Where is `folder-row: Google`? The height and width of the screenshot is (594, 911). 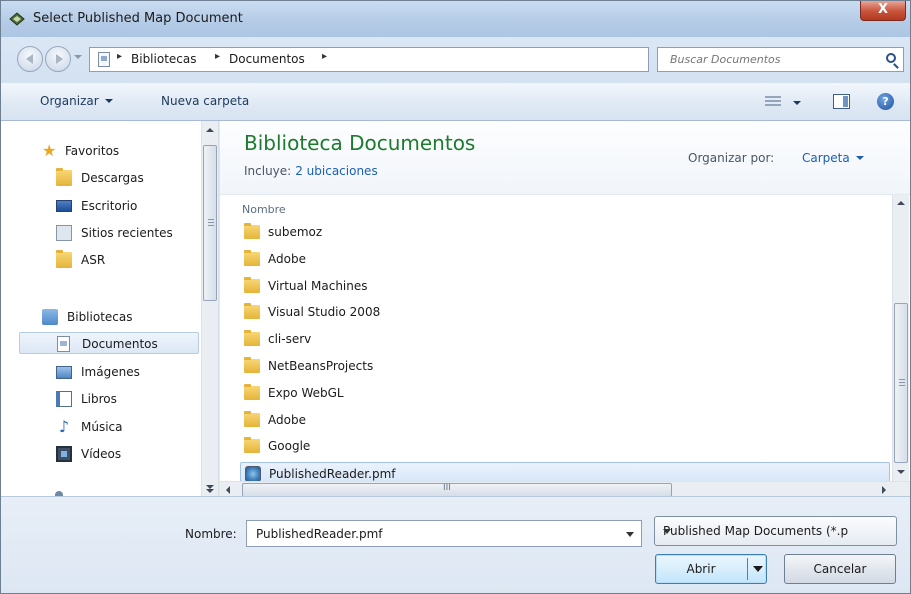
folder-row: Google is located at coordinates (565, 446).